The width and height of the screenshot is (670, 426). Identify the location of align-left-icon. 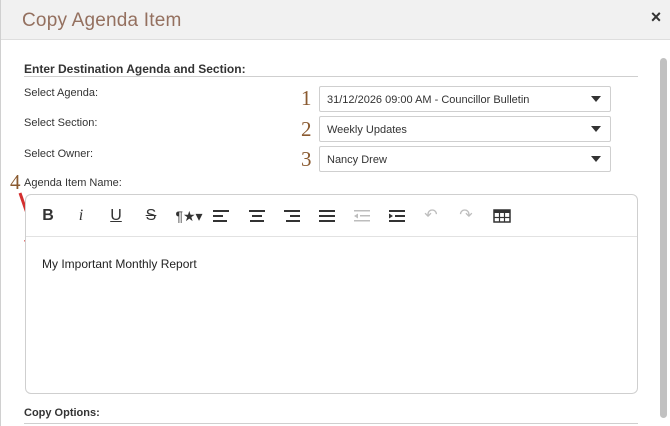
(221, 219).